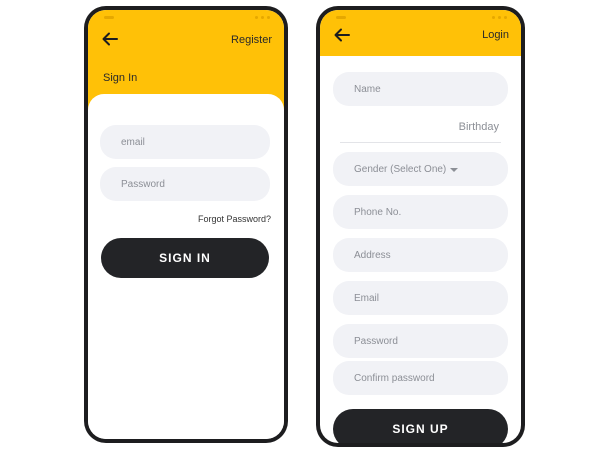 Image resolution: width=600 pixels, height=450 pixels. I want to click on gender-placeholder: Gender (Select One), so click(400, 169).